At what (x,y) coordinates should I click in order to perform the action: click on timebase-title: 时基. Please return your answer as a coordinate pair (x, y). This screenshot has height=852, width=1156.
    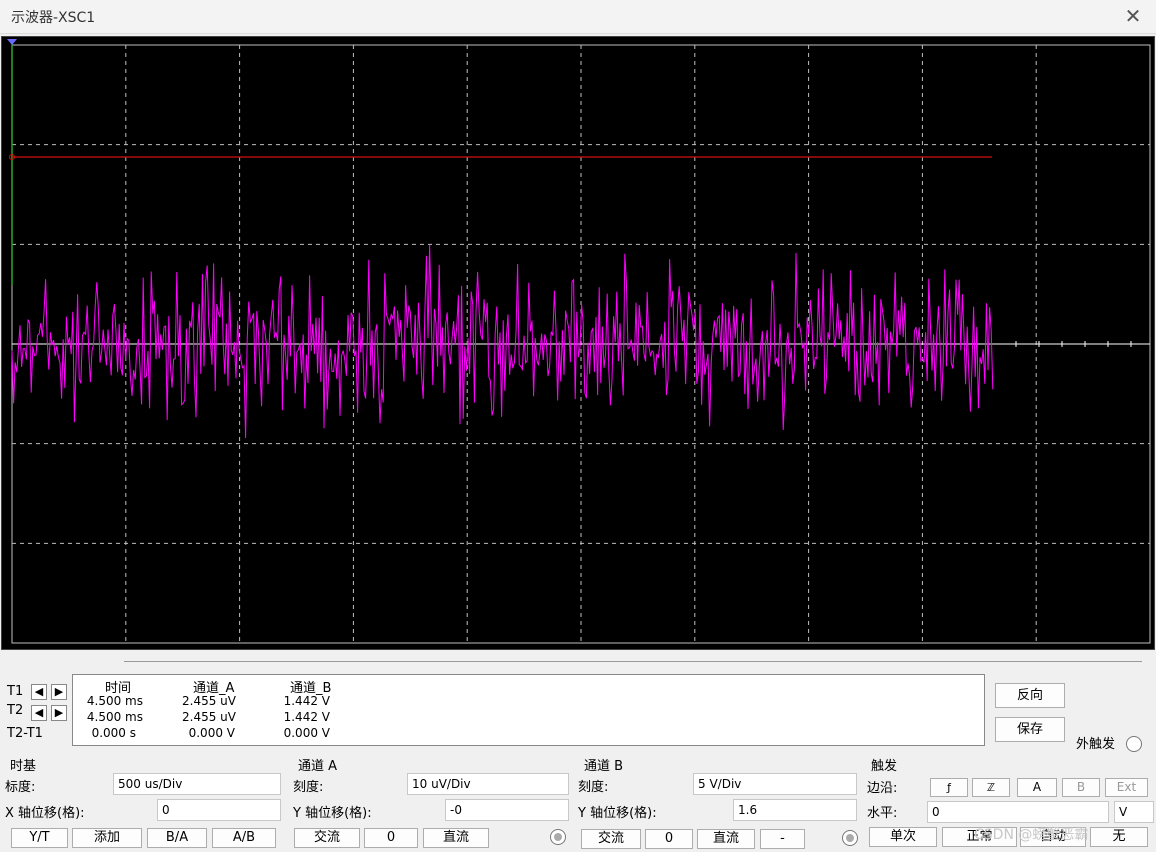
    Looking at the image, I should click on (23, 766).